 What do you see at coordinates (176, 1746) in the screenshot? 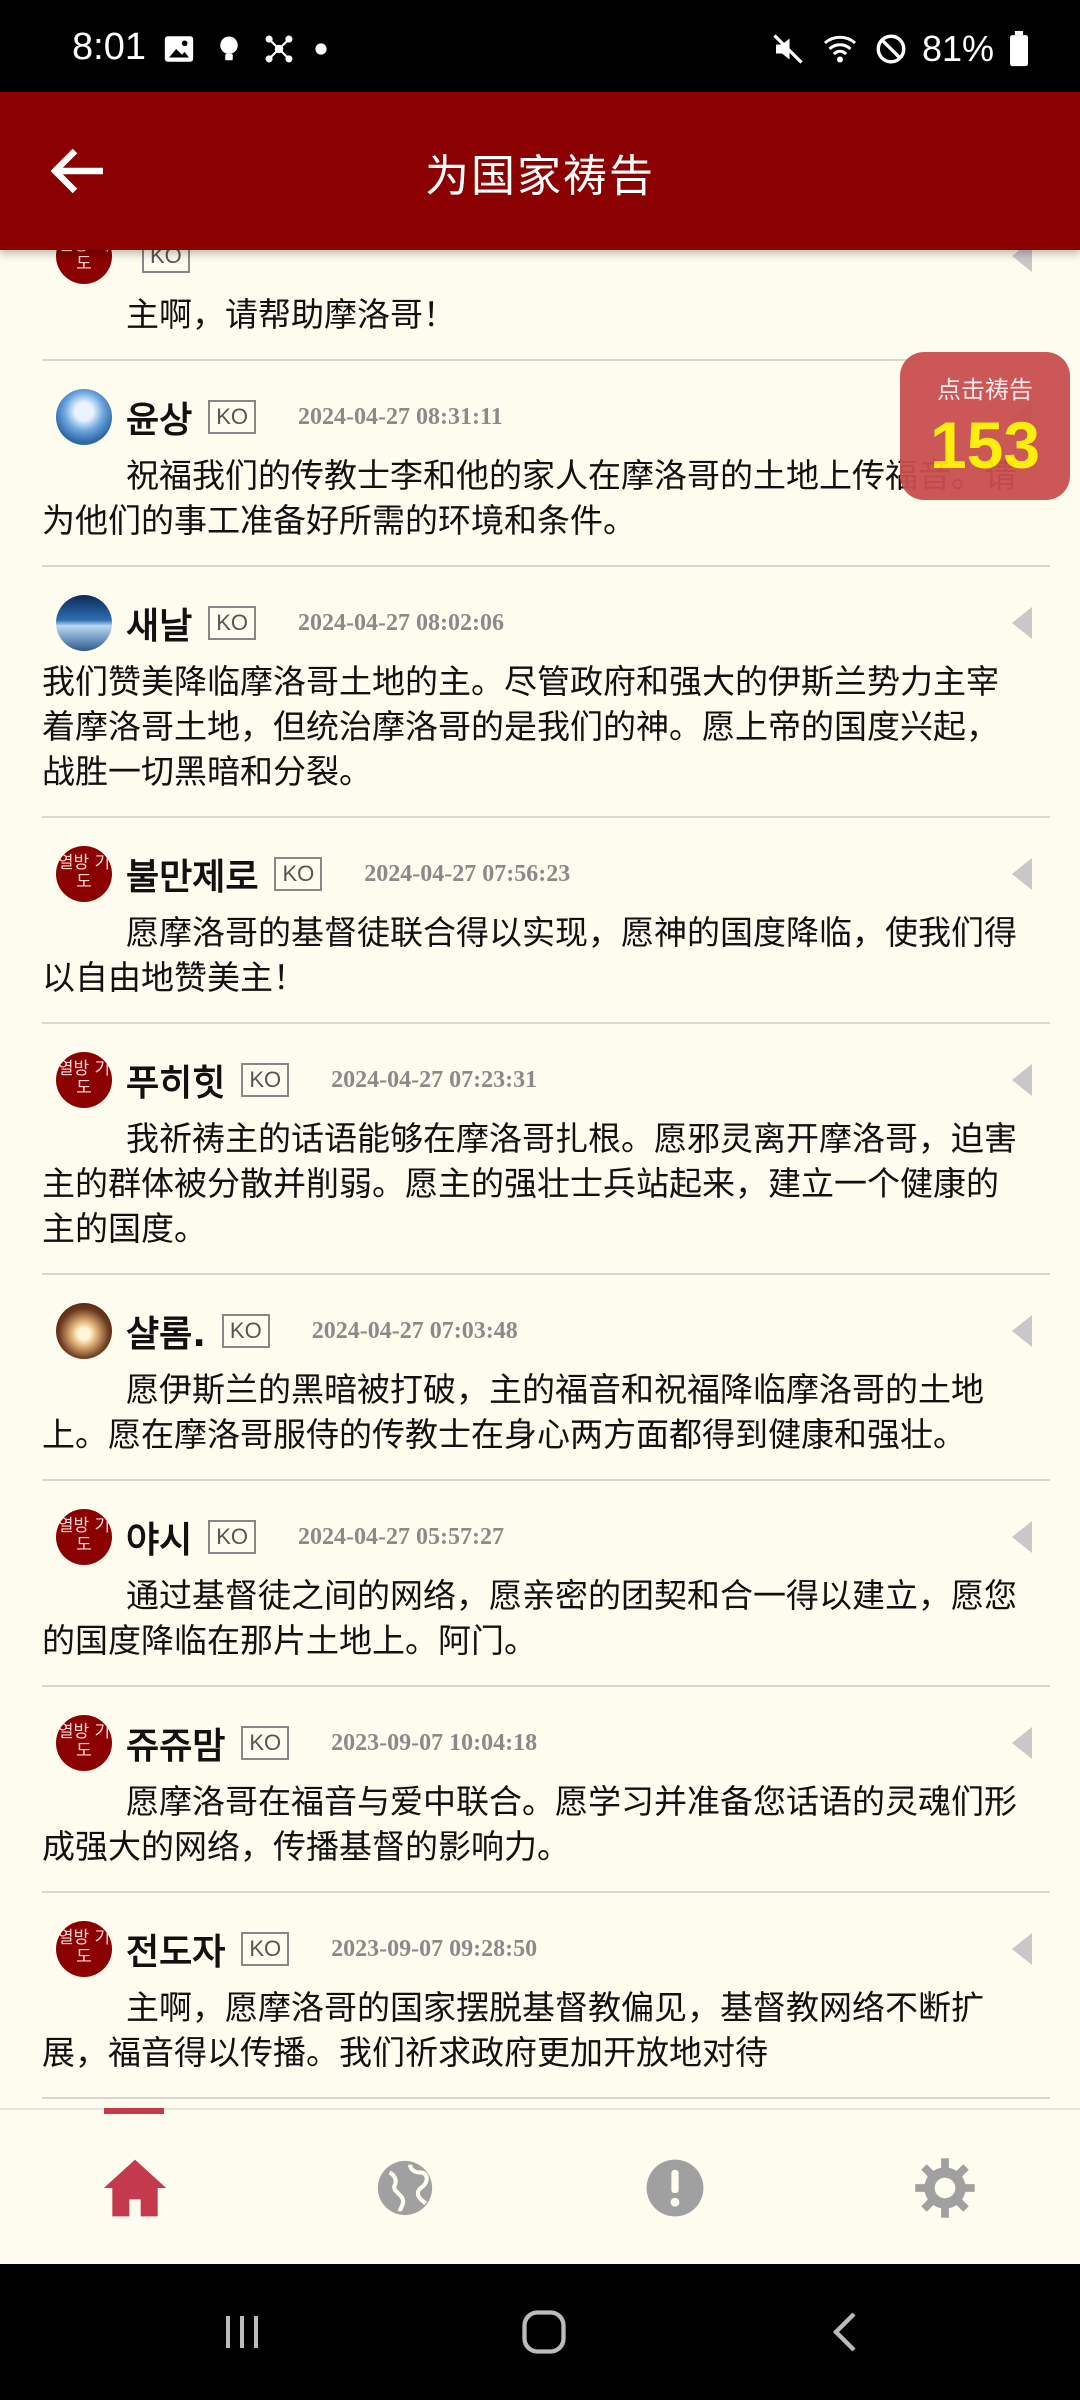
I see `author-name: 쥬쥬맘` at bounding box center [176, 1746].